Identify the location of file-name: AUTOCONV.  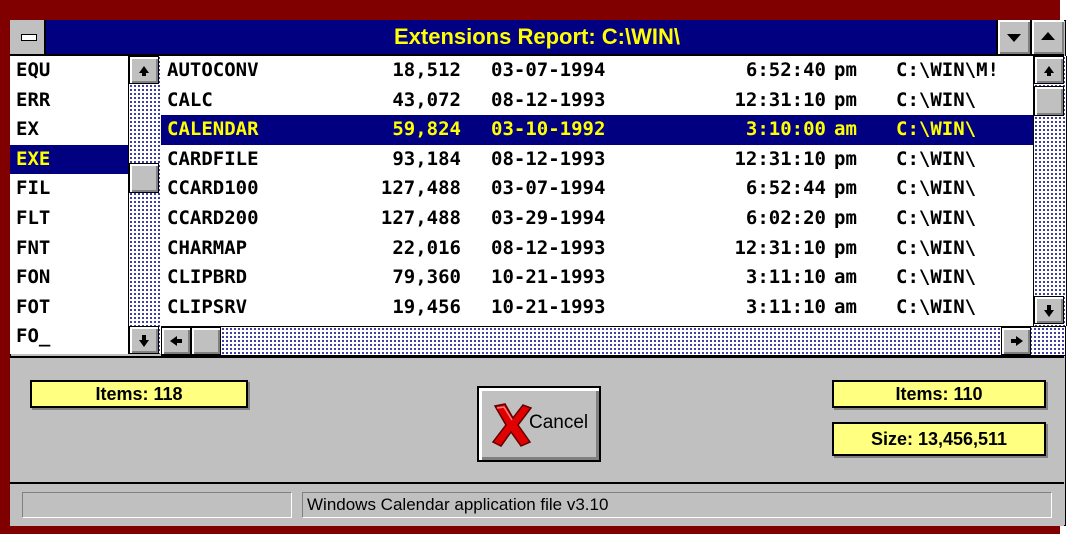
(213, 70).